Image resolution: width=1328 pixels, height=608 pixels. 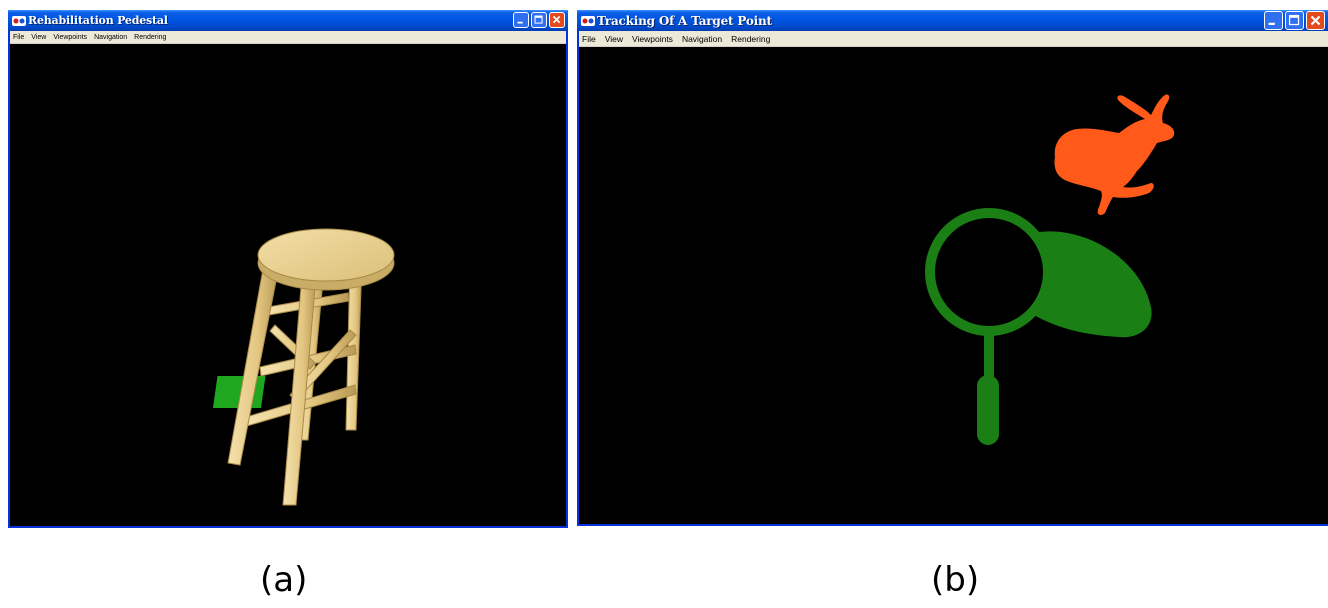 I want to click on title-bar: Rehabilitation Pedestal, so click(x=288, y=20).